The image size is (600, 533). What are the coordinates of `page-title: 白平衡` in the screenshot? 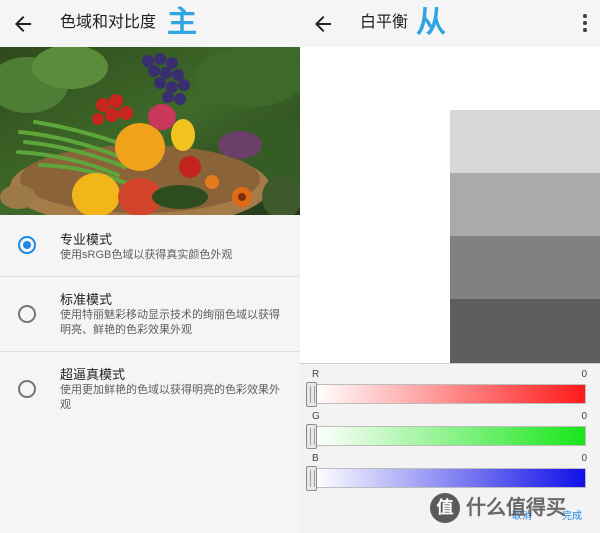 It's located at (384, 22).